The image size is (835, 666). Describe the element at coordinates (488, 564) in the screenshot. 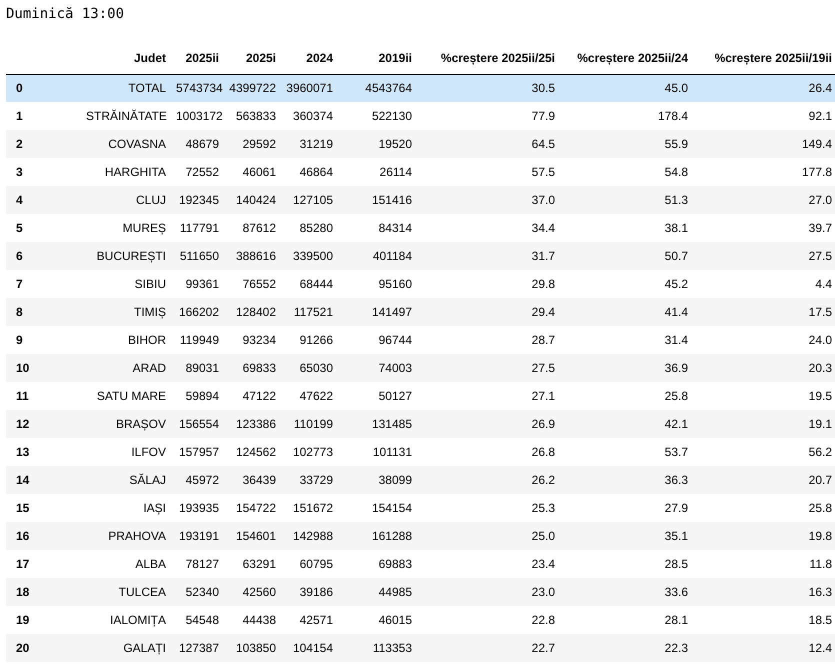

I see `table-cell: 23.4` at that location.